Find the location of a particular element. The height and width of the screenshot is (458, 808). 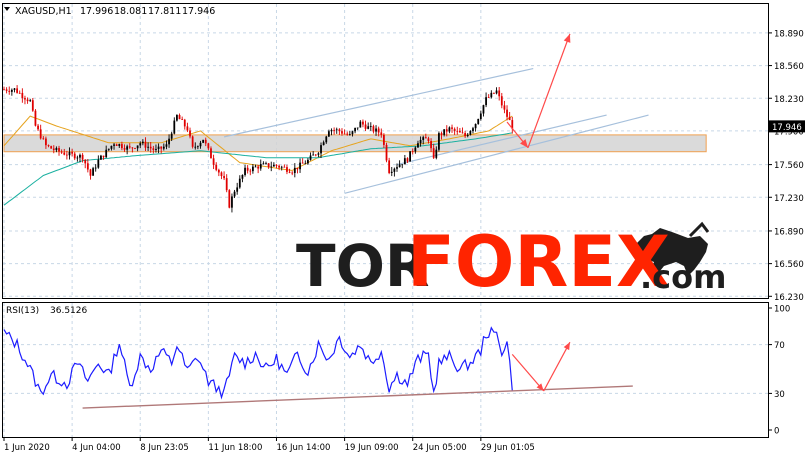

symbol-label: XAGUSD,H1 is located at coordinates (43, 11).